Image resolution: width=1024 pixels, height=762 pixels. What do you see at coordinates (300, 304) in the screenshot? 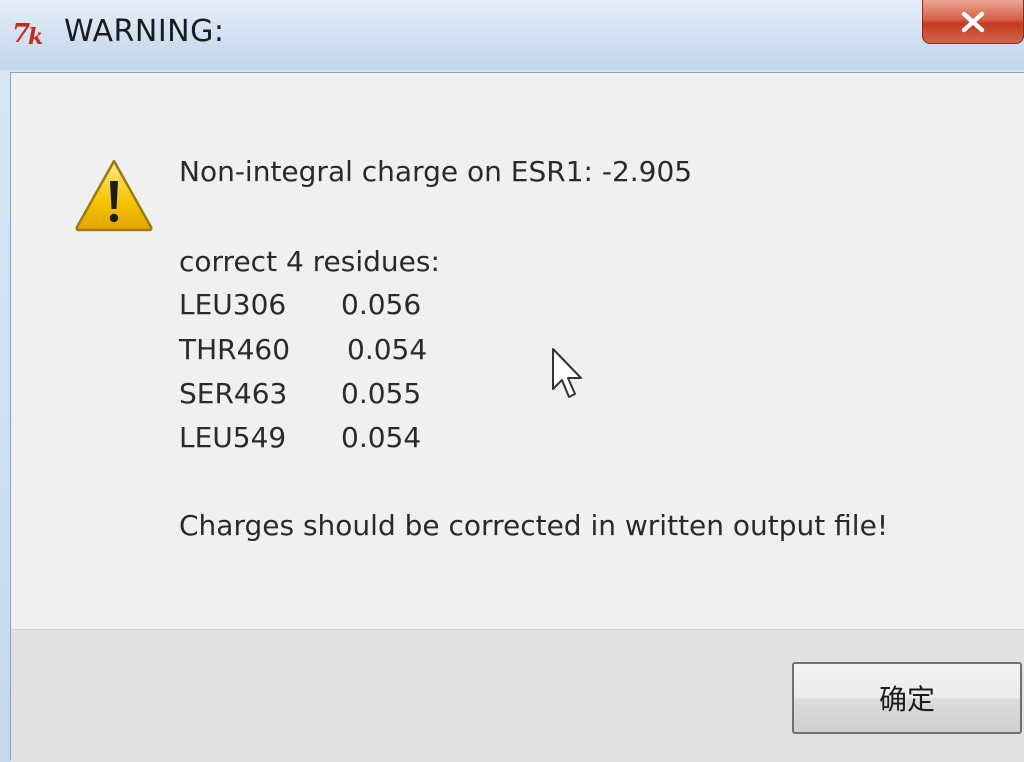
I see `residue-row: LEU306 0.056` at bounding box center [300, 304].